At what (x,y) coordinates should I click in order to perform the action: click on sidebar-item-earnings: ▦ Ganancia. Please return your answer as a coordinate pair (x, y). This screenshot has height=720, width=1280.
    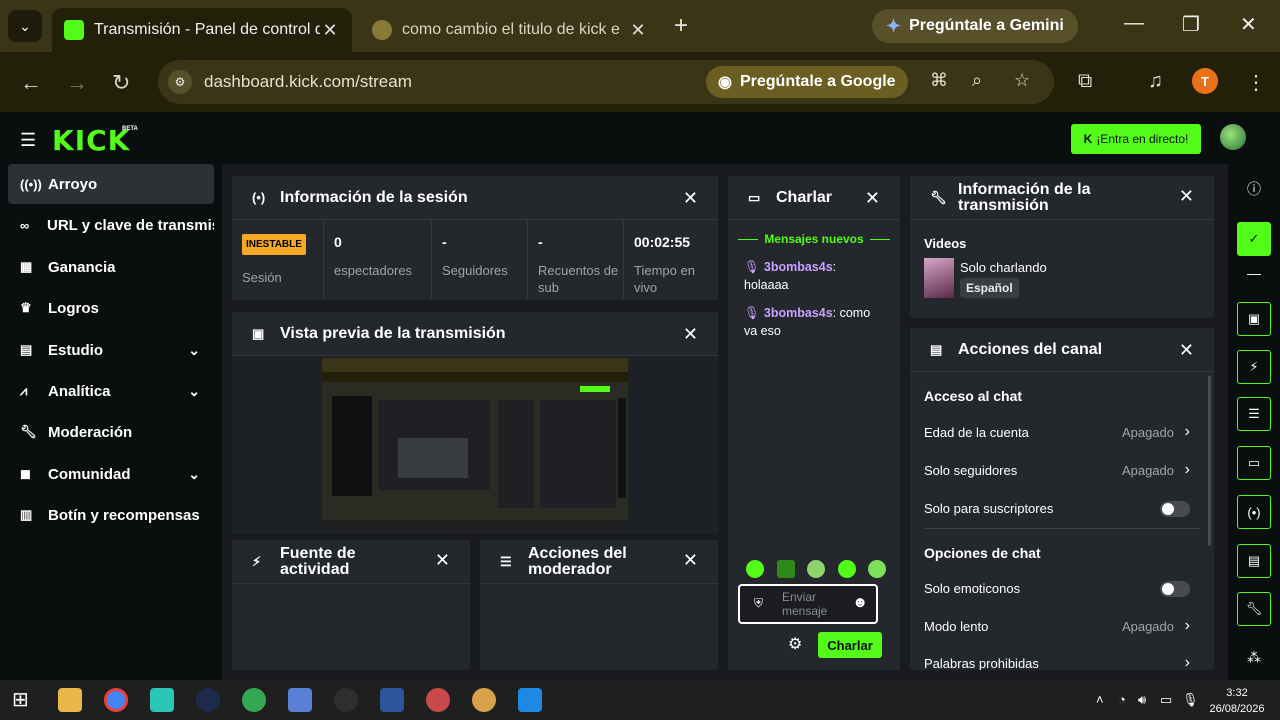
    Looking at the image, I should click on (111, 267).